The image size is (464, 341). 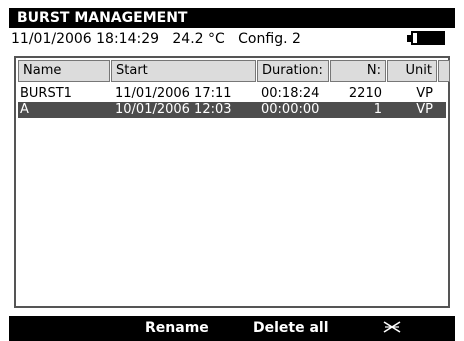 I want to click on table-row: BURST1 11/01/2006 17:11 00:18:24 2210 VP, so click(x=232, y=94).